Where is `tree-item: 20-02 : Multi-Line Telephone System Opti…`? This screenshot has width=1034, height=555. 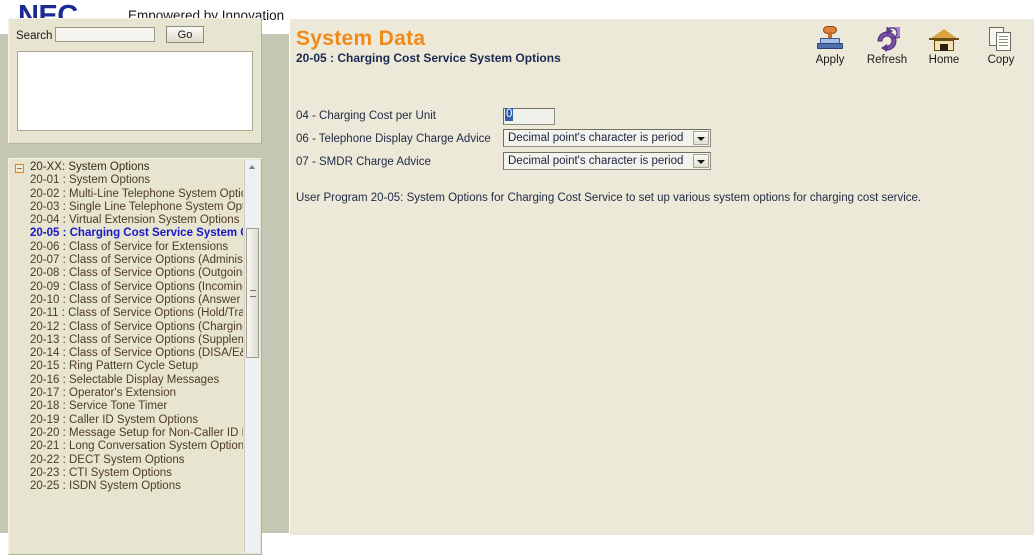 tree-item: 20-02 : Multi-Line Telephone System Opti… is located at coordinates (127, 194).